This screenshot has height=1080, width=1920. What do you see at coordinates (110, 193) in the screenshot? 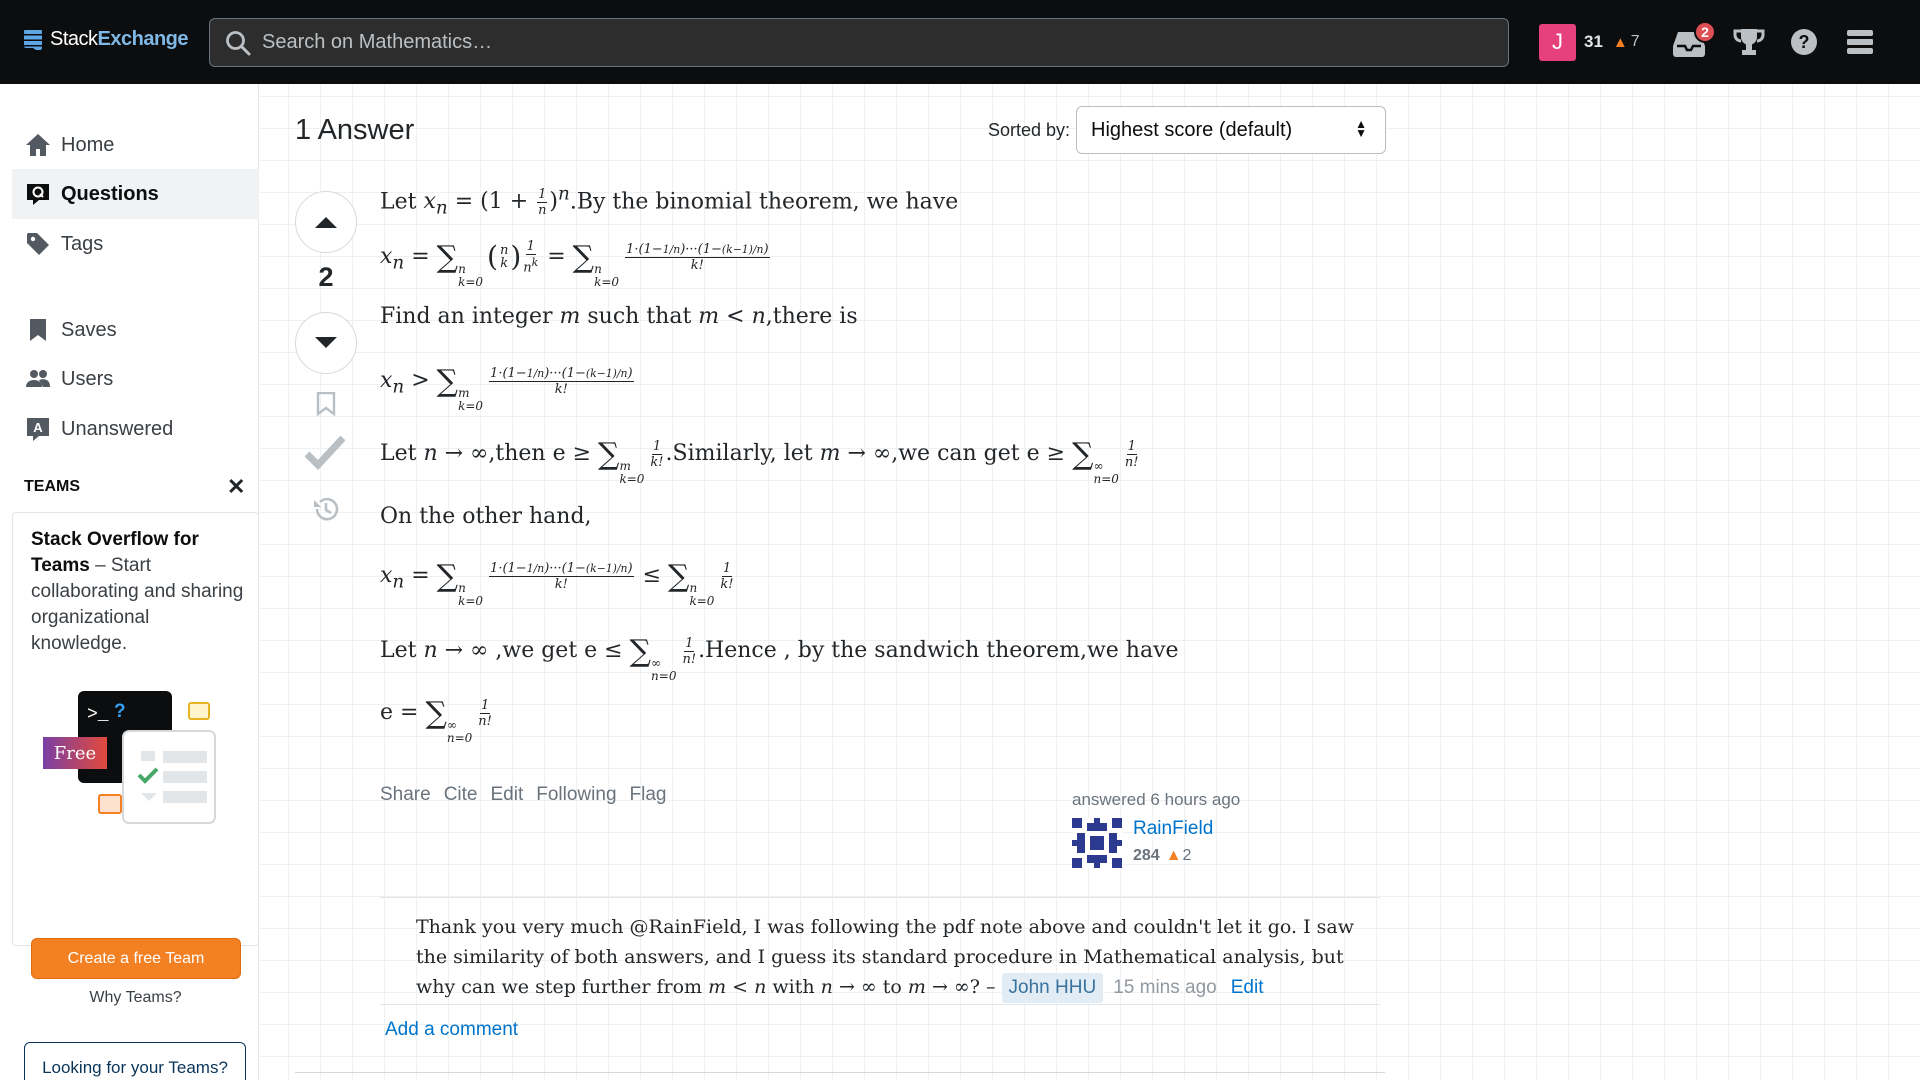
I see `sidebar-item-label: Questions` at bounding box center [110, 193].